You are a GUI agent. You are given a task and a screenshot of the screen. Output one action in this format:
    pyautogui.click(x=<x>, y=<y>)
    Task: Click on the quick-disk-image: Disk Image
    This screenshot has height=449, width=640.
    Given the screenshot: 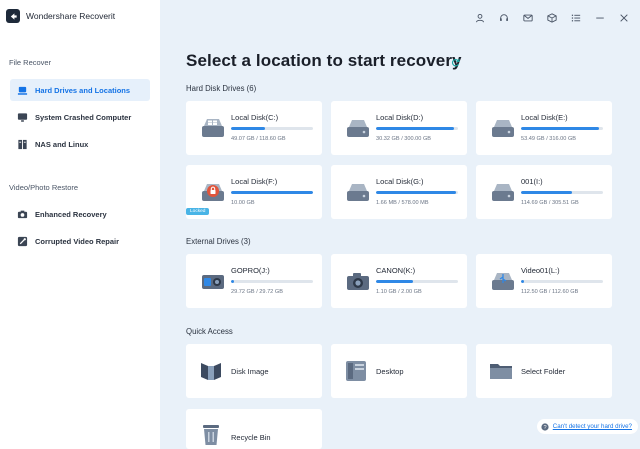 What is the action you would take?
    pyautogui.click(x=254, y=371)
    